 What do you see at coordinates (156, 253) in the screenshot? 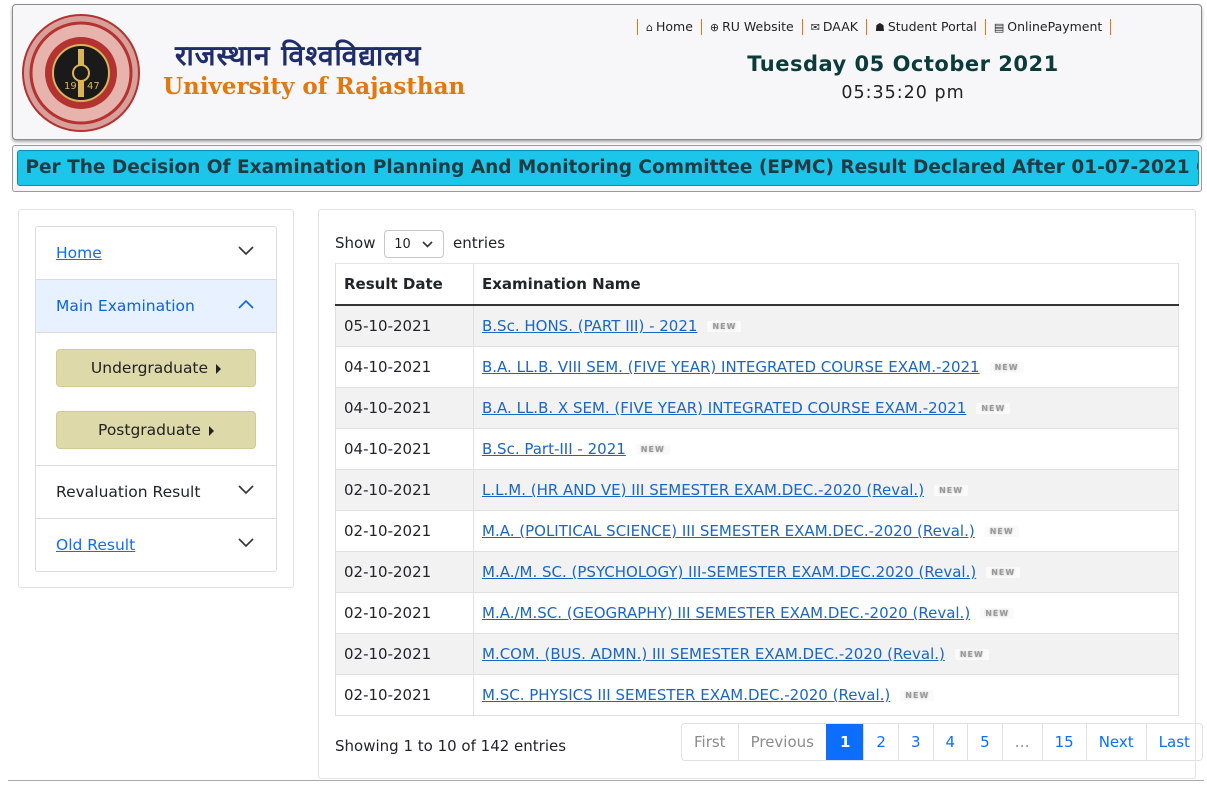
I see `sidebar-item-home: Home` at bounding box center [156, 253].